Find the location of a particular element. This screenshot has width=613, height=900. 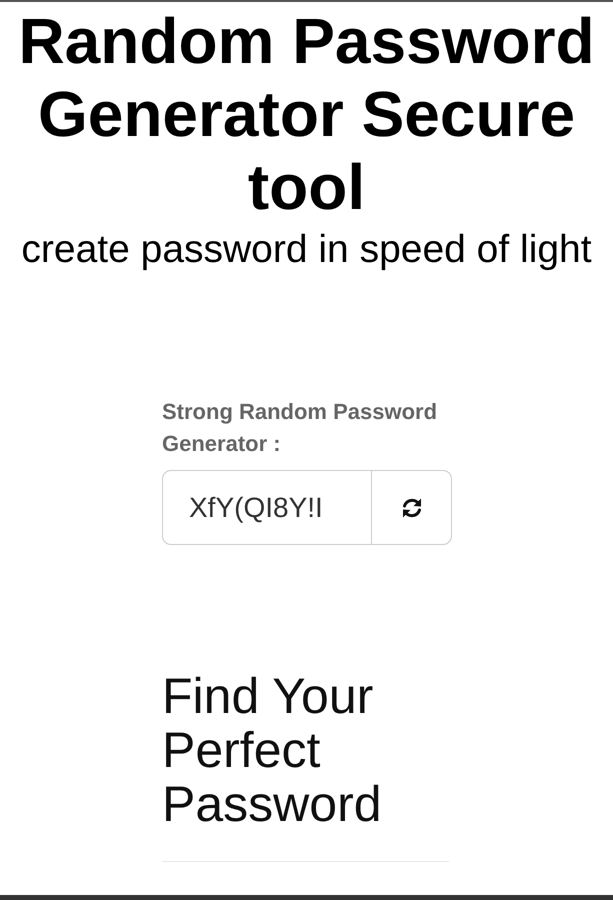

refresh-button is located at coordinates (412, 507).